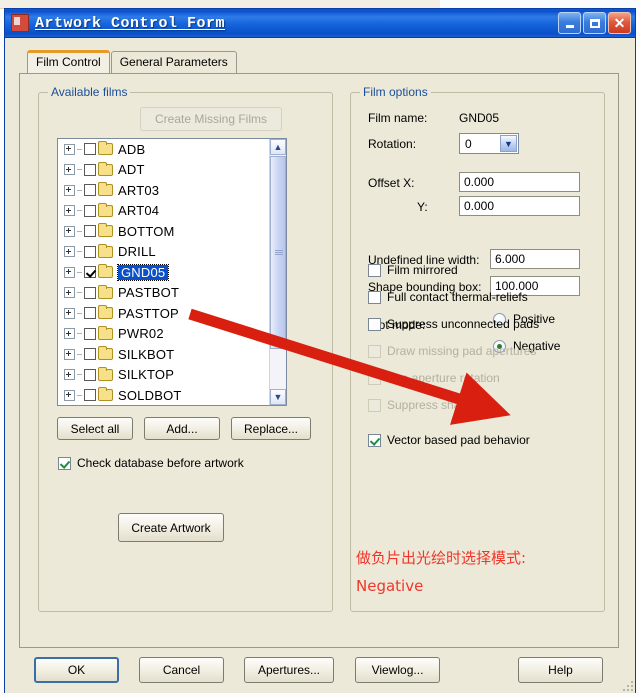 The image size is (640, 697). Describe the element at coordinates (163, 252) in the screenshot. I see `film-tree-item: DRILL` at that location.